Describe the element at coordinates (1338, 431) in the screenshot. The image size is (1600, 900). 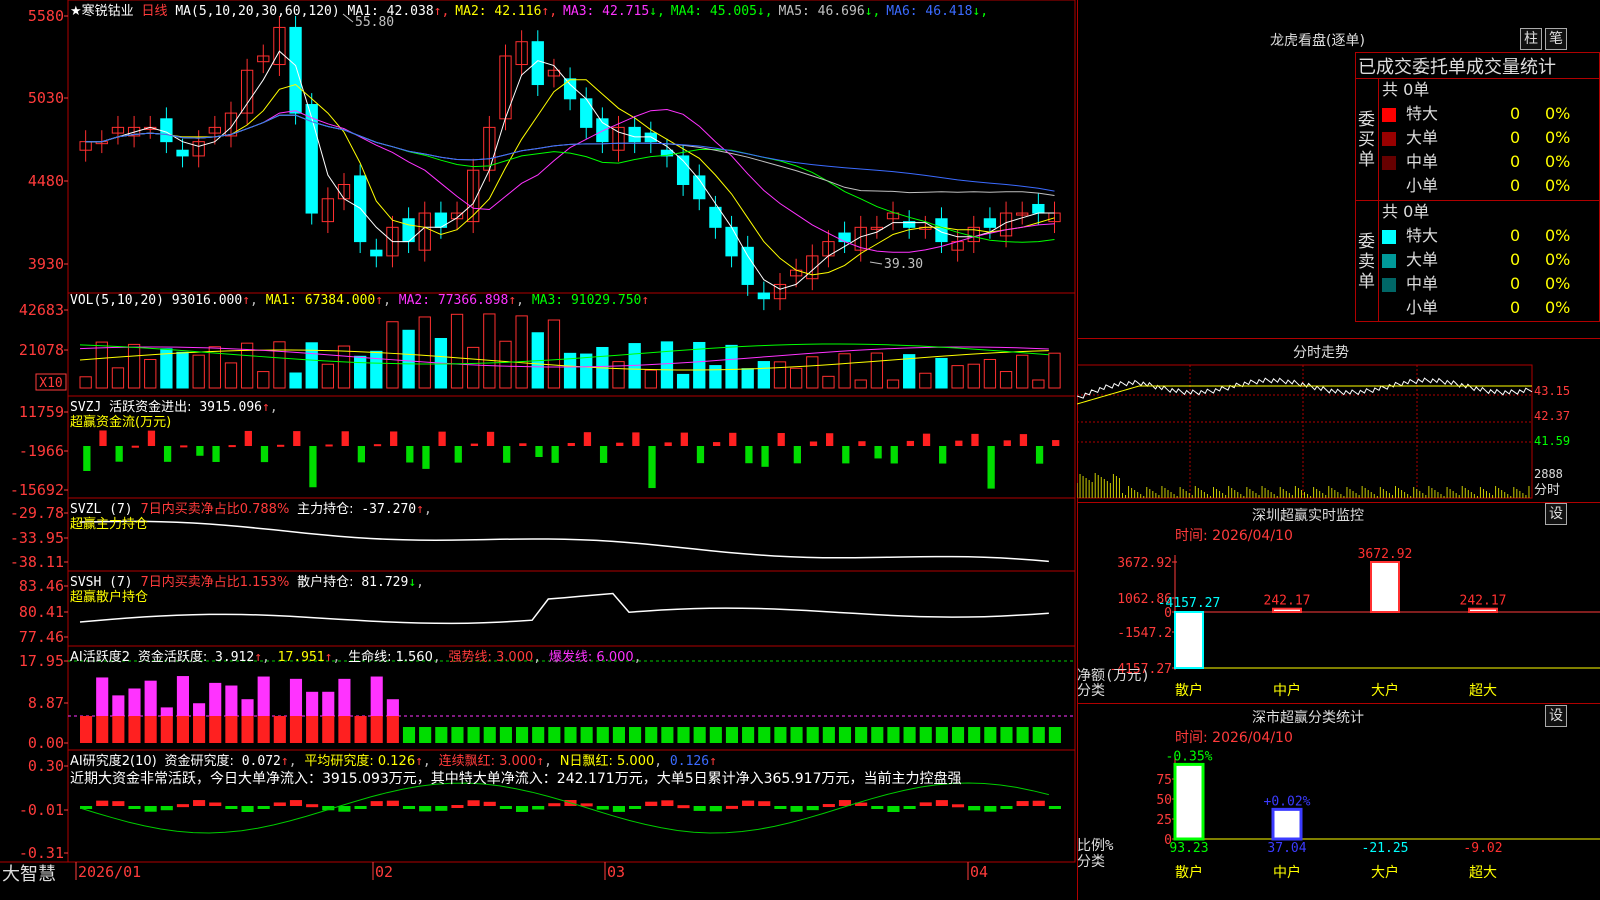
I see `intraday-chart: 43.15 42.37 41.59 2888 分时` at that location.